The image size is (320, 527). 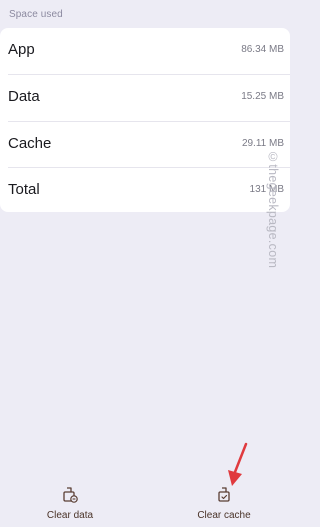 I want to click on row-value-data: 15.25 MB, so click(x=262, y=96).